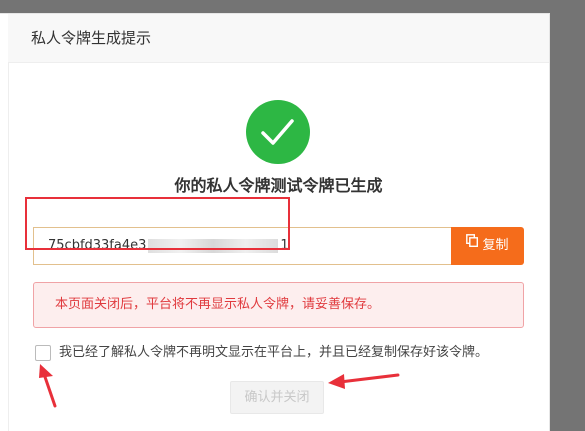 Image resolution: width=585 pixels, height=431 pixels. Describe the element at coordinates (278, 185) in the screenshot. I see `success-heading: 你的私人令牌测试令牌已生成` at that location.